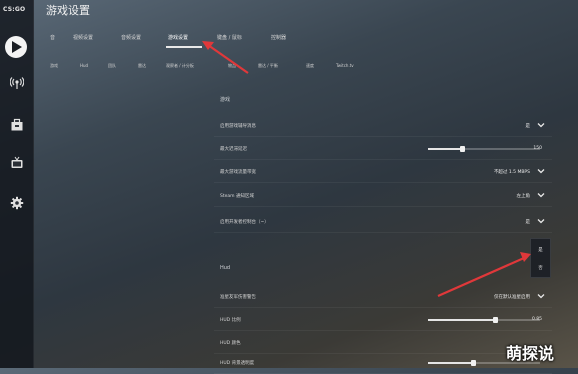  I want to click on arrow-to-game-tab, so click(225, 57).